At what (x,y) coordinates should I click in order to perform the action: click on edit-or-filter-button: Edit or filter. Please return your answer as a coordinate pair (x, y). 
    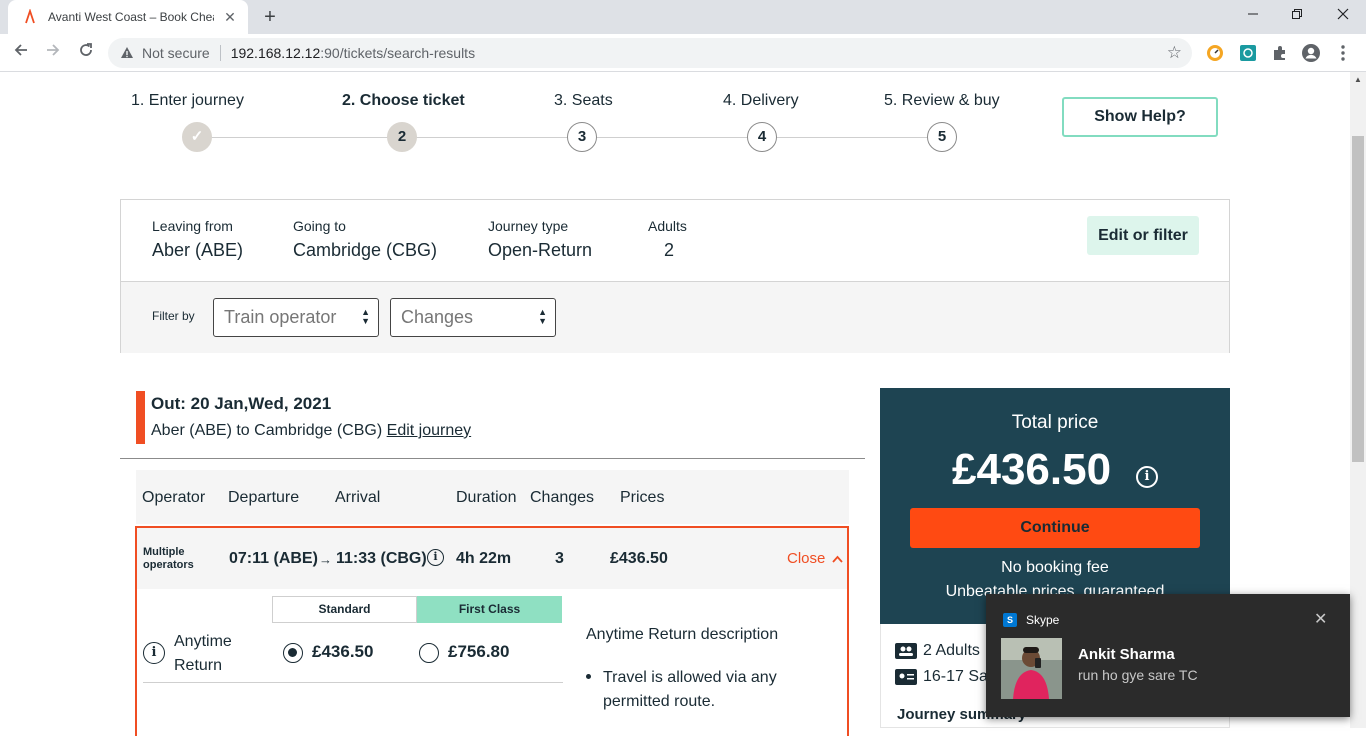
    Looking at the image, I should click on (1143, 235).